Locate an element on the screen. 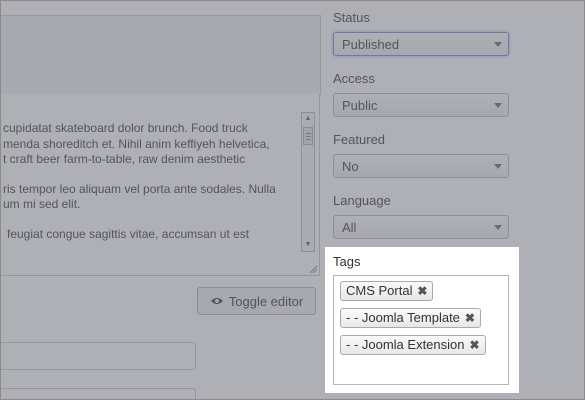  editor-line: um mi sed elit. is located at coordinates (42, 204).